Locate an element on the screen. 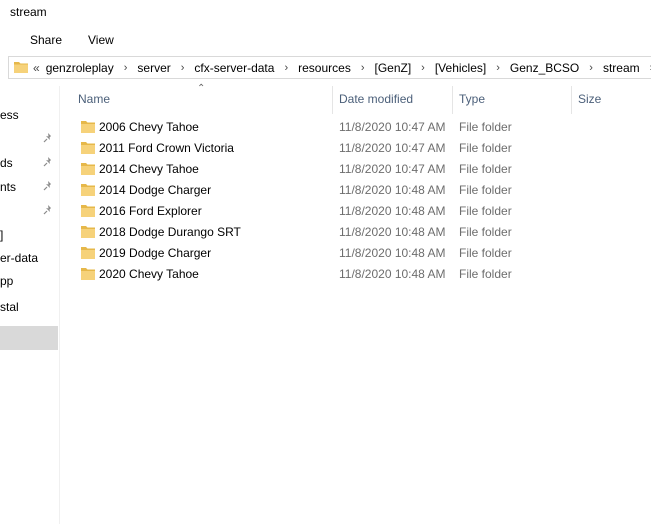 The width and height of the screenshot is (651, 524). file-name: 2018 Dodge Durango SRT is located at coordinates (170, 232).